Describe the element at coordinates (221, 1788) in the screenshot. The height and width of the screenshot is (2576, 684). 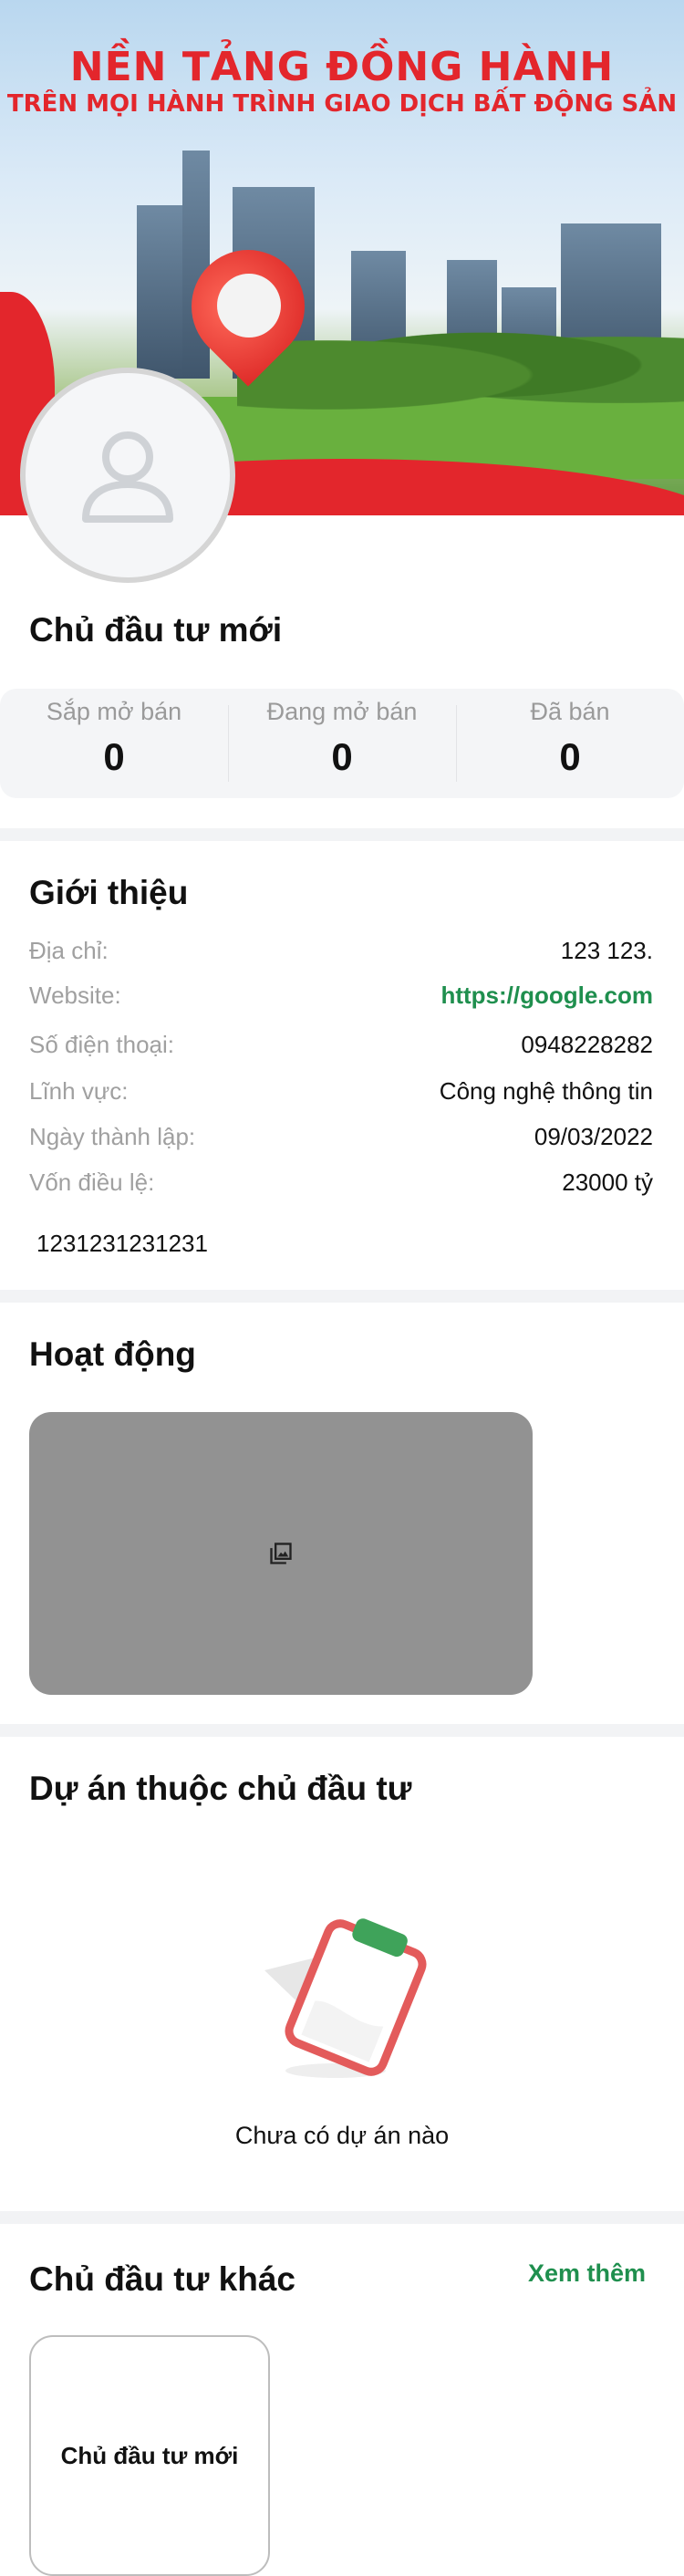
I see `projects-title: Dự án thuộc chủ đầu tư` at that location.